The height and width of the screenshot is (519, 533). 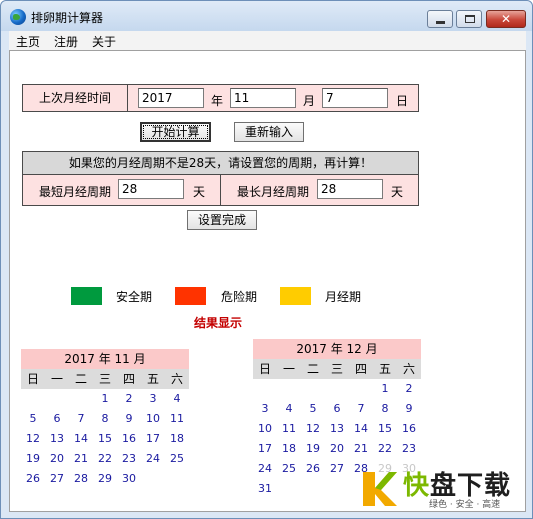 I want to click on close-button: ✕, so click(x=506, y=19).